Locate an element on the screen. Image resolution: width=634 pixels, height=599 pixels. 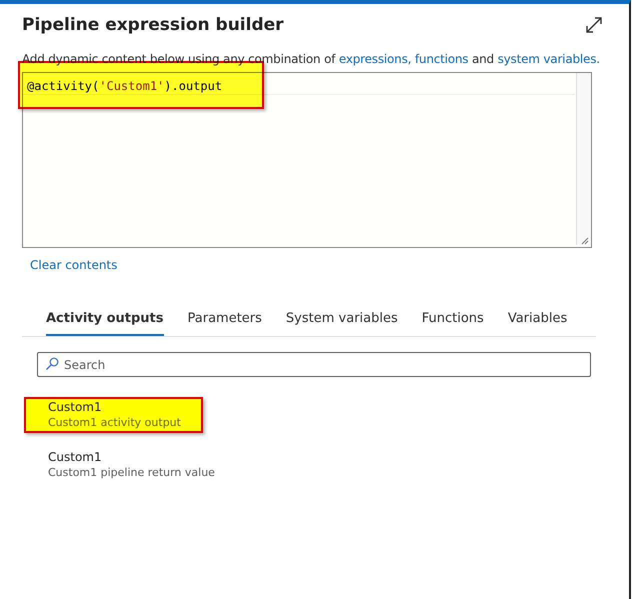
tab: Functions is located at coordinates (453, 320).